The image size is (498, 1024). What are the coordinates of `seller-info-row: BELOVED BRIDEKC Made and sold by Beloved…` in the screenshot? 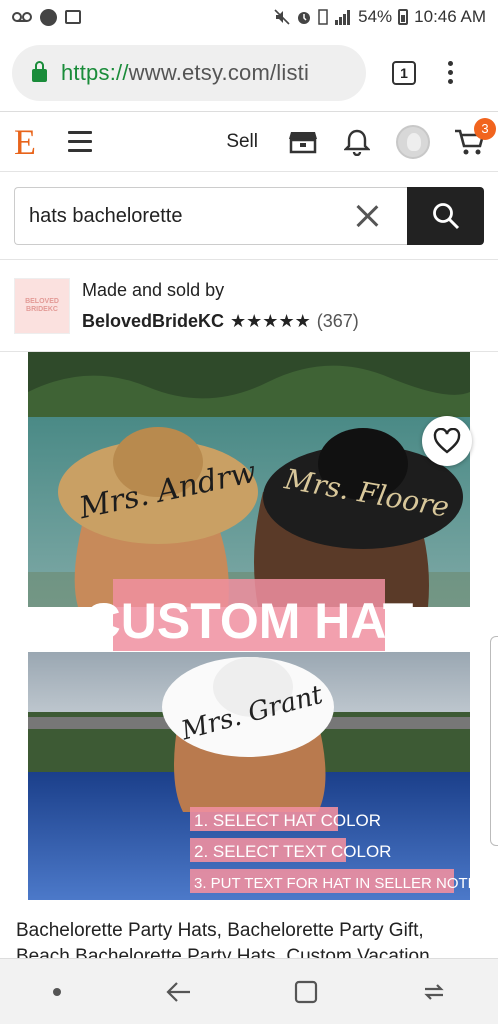 It's located at (249, 306).